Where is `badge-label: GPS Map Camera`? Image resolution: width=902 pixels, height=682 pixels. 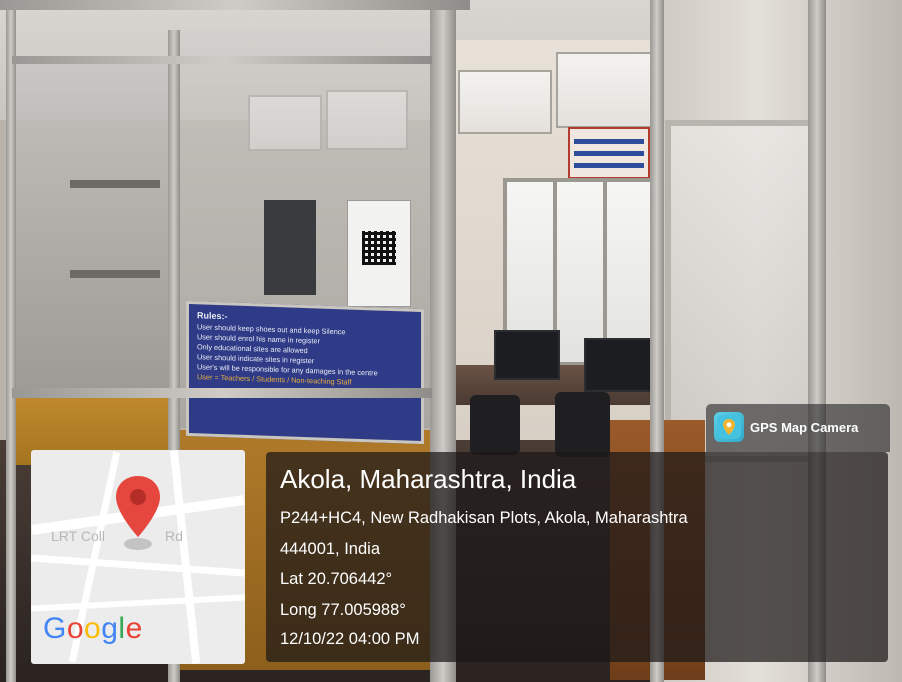
badge-label: GPS Map Camera is located at coordinates (804, 427).